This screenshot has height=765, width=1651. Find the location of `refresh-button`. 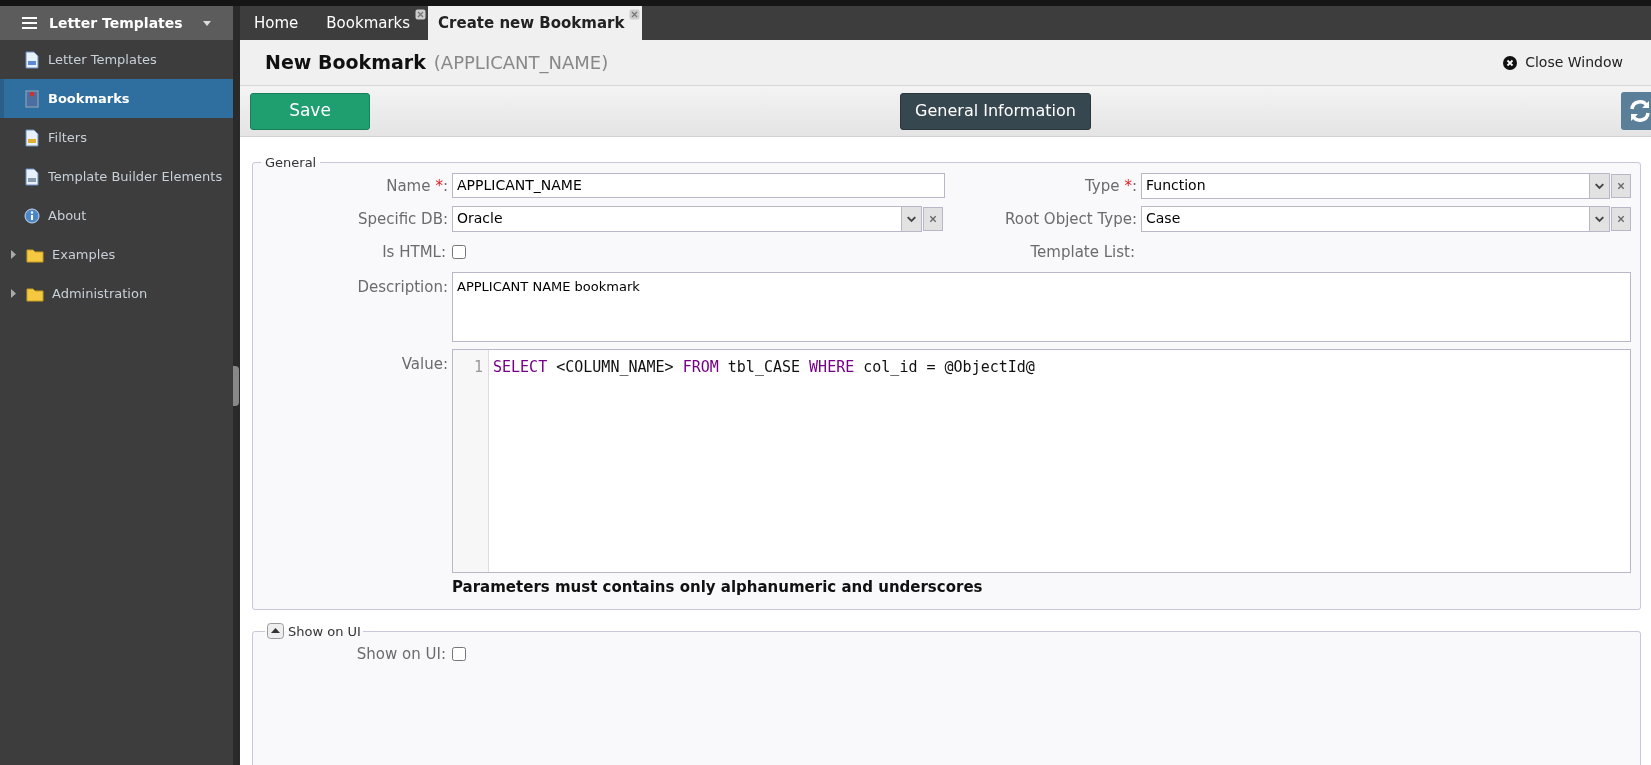

refresh-button is located at coordinates (1636, 111).